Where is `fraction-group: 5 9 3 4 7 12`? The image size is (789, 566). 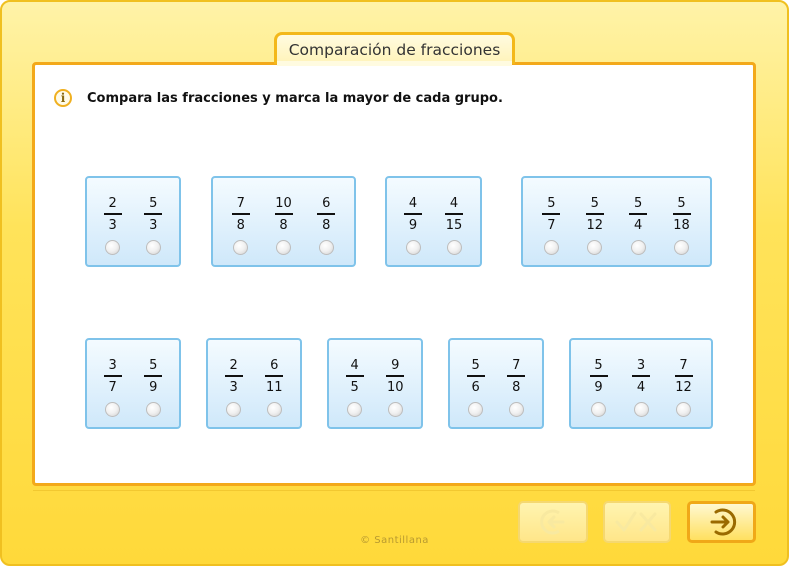
fraction-group: 5 9 3 4 7 12 is located at coordinates (641, 383).